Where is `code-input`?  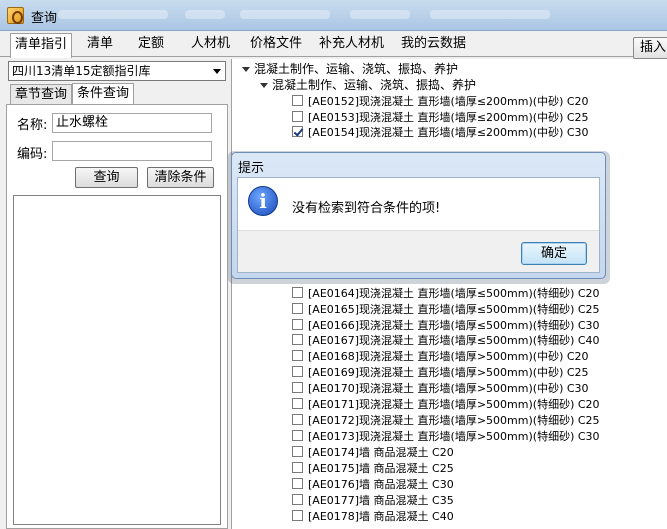
code-input is located at coordinates (132, 151).